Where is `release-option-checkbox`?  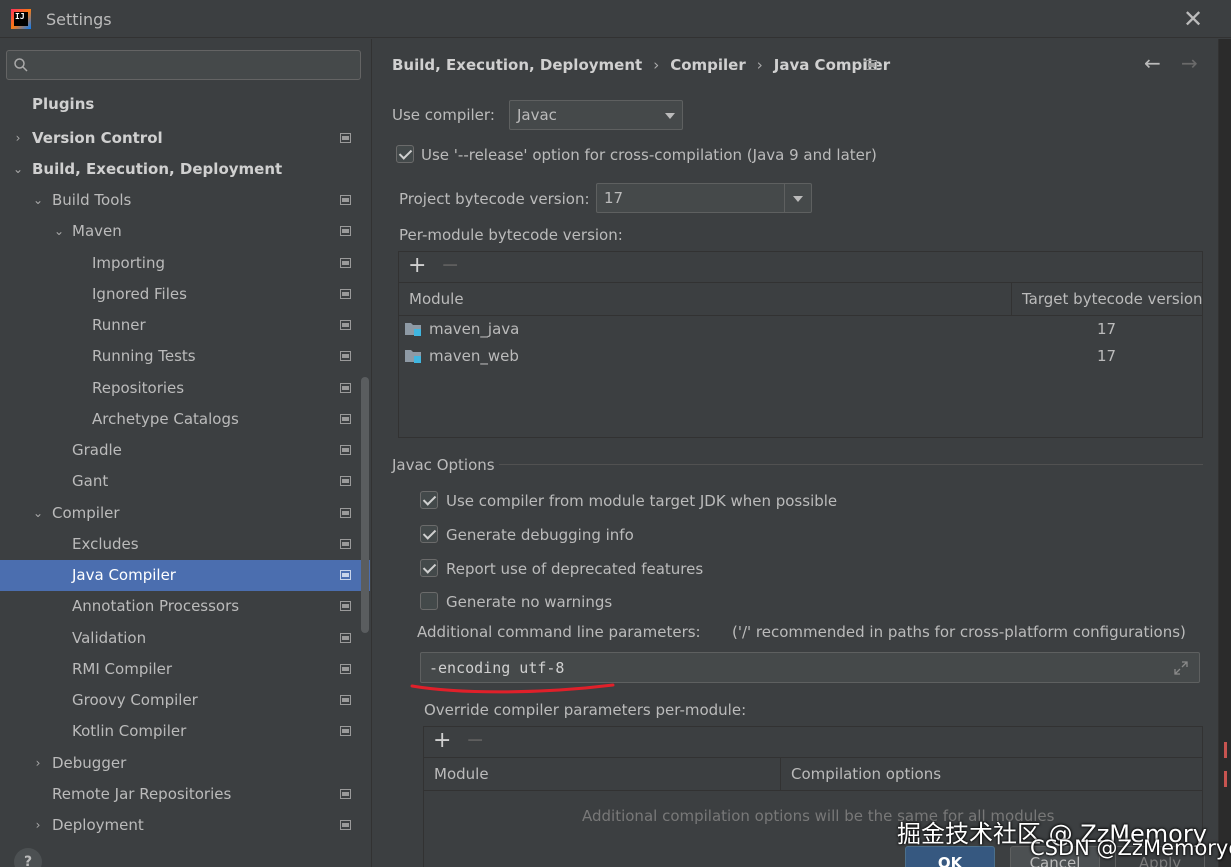 release-option-checkbox is located at coordinates (405, 154).